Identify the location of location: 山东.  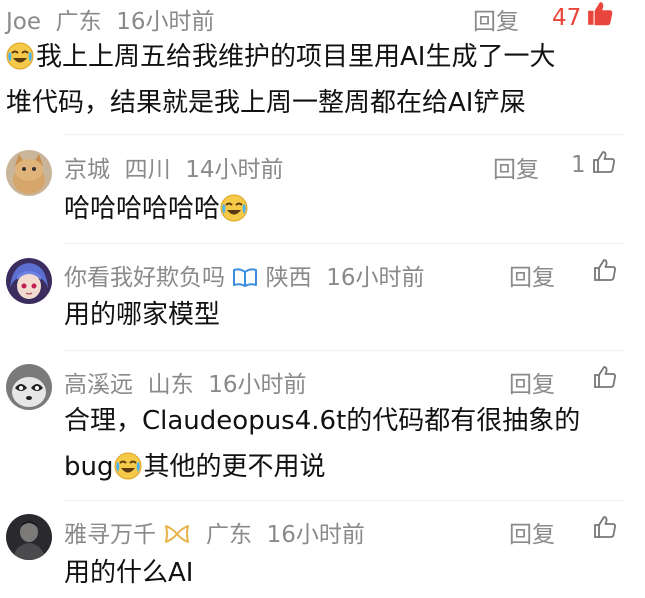
(170, 385).